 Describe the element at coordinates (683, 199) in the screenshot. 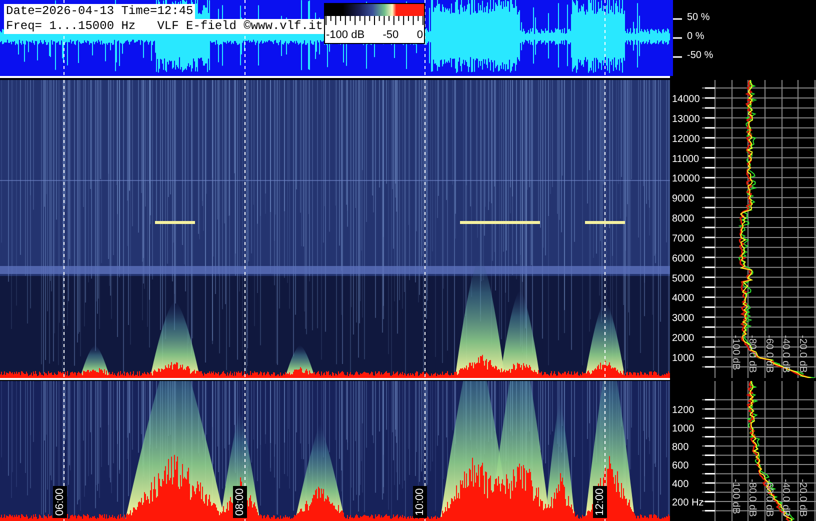

I see `frequency-axis-label: 9000` at that location.